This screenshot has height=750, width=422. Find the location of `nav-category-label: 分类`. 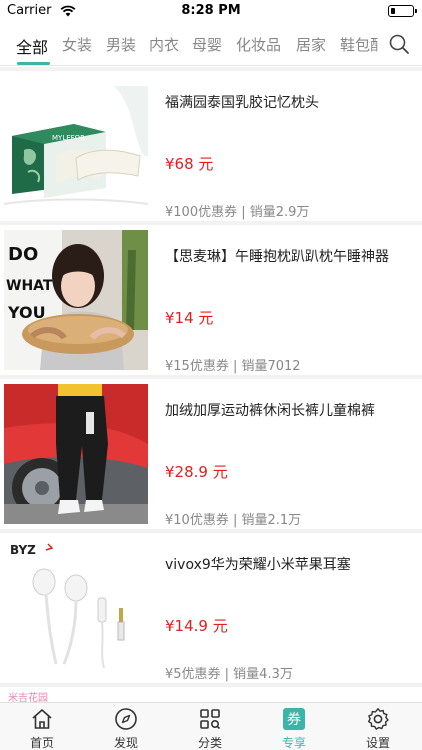

nav-category-label: 分类 is located at coordinates (209, 743).